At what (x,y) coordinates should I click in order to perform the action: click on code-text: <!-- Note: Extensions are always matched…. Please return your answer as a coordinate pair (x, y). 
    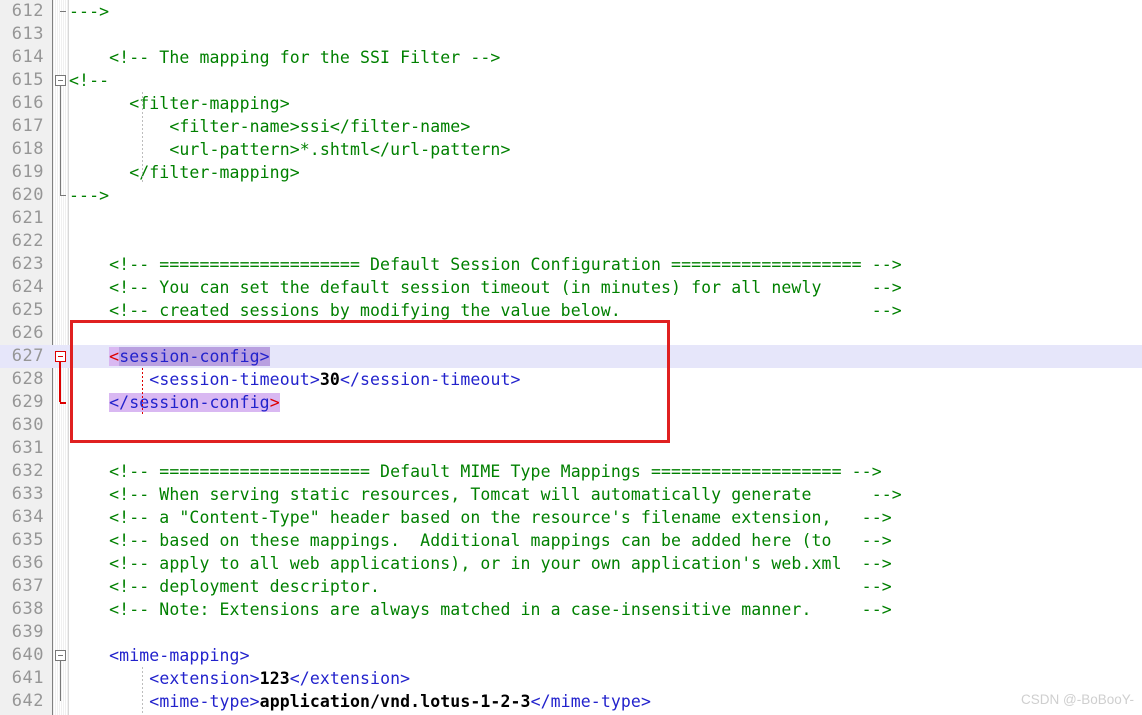
    Looking at the image, I should click on (480, 609).